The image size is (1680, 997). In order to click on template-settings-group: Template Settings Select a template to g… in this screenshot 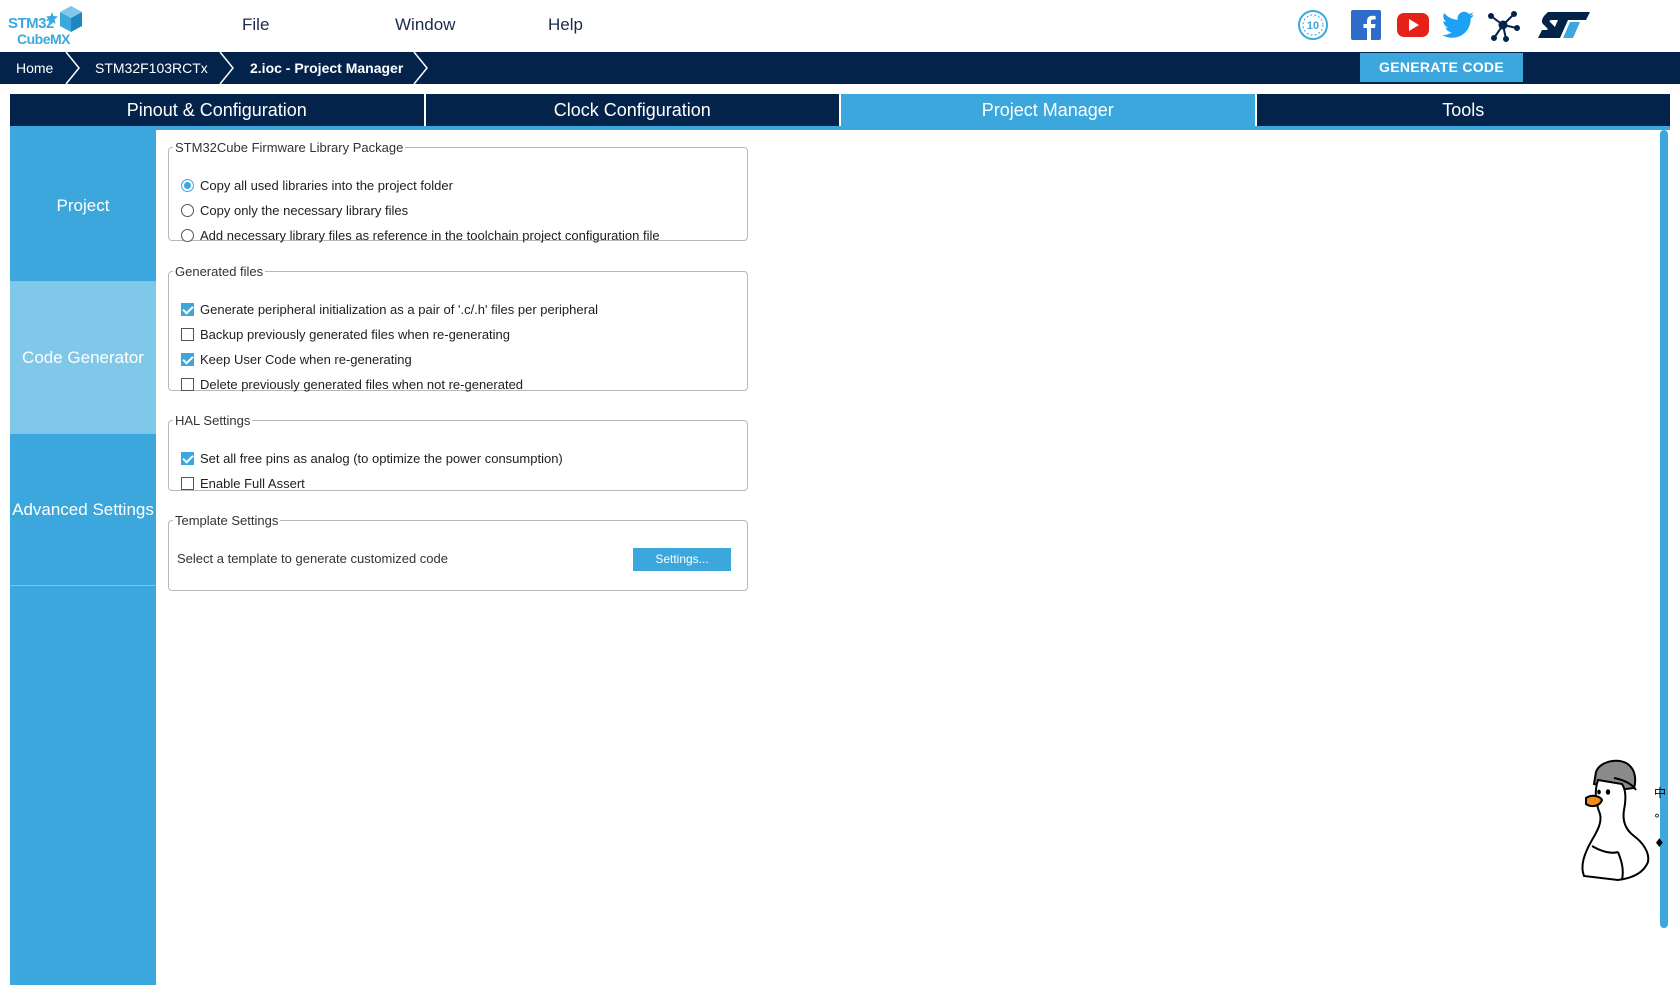, I will do `click(458, 552)`.